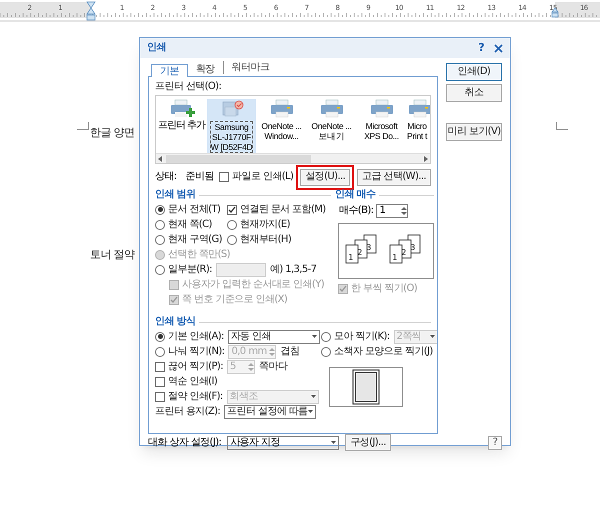  What do you see at coordinates (273, 366) in the screenshot?
I see `label-text: 쪽마다` at bounding box center [273, 366].